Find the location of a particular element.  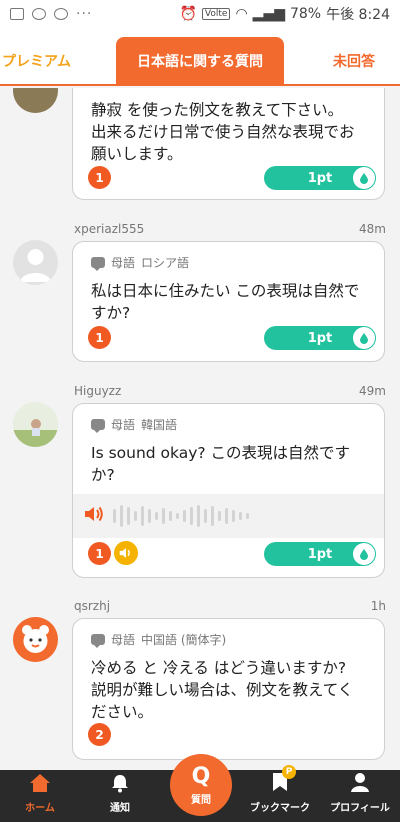

nav-profile-label: プロフィール is located at coordinates (360, 808).